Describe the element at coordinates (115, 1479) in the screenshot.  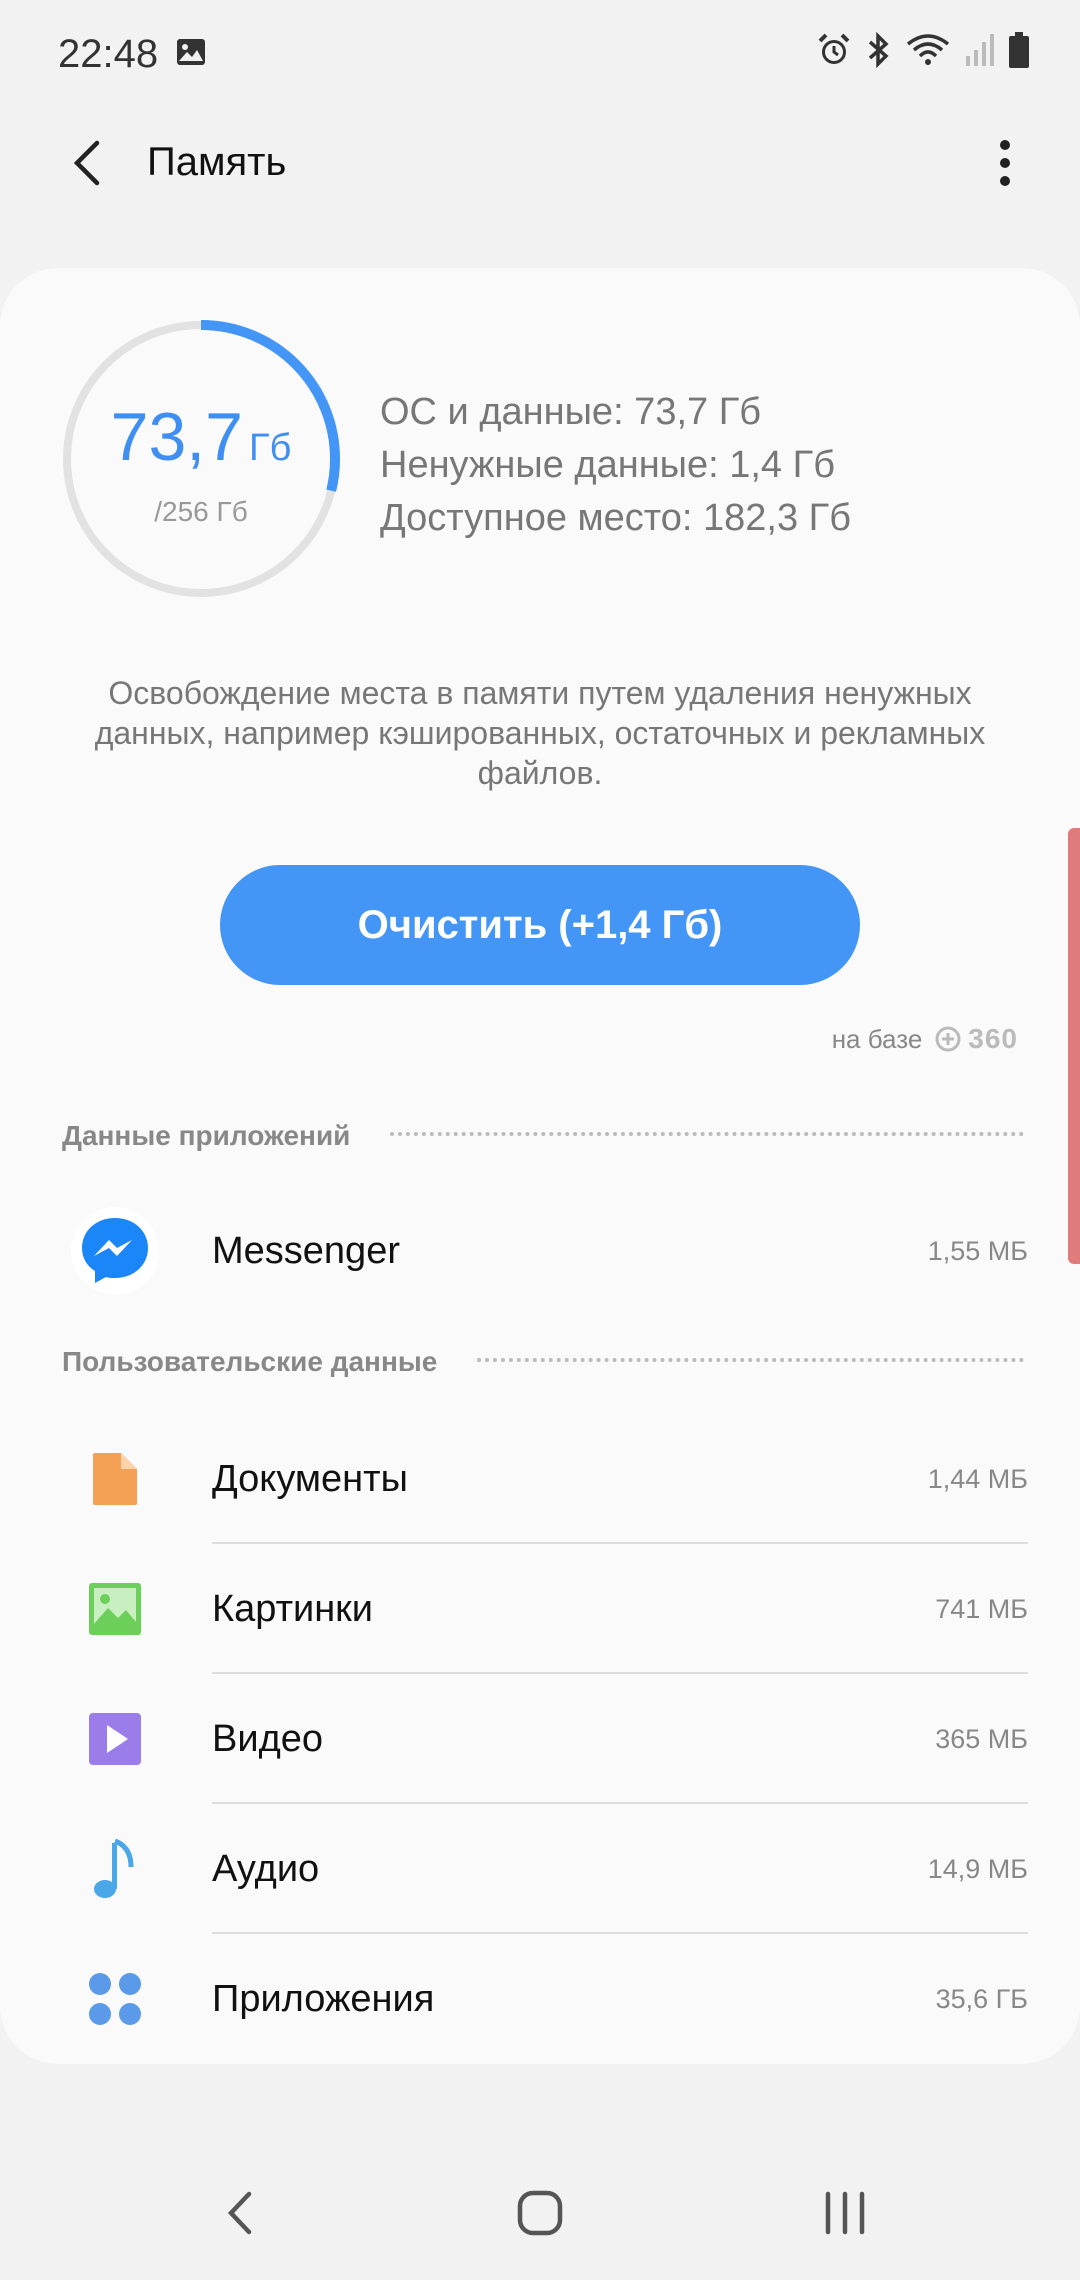
I see `document-icon` at that location.